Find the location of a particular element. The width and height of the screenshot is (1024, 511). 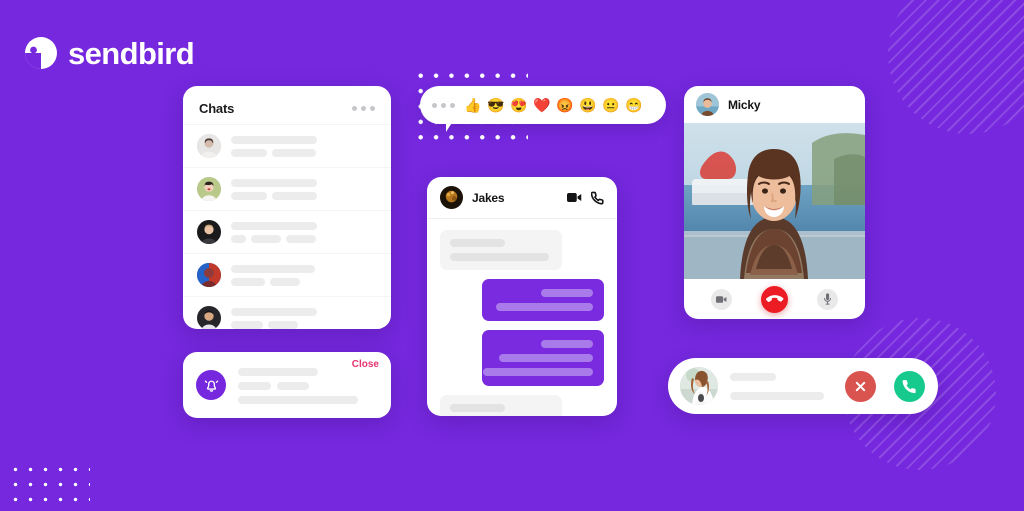

conversation-header: Jakes is located at coordinates (522, 198).